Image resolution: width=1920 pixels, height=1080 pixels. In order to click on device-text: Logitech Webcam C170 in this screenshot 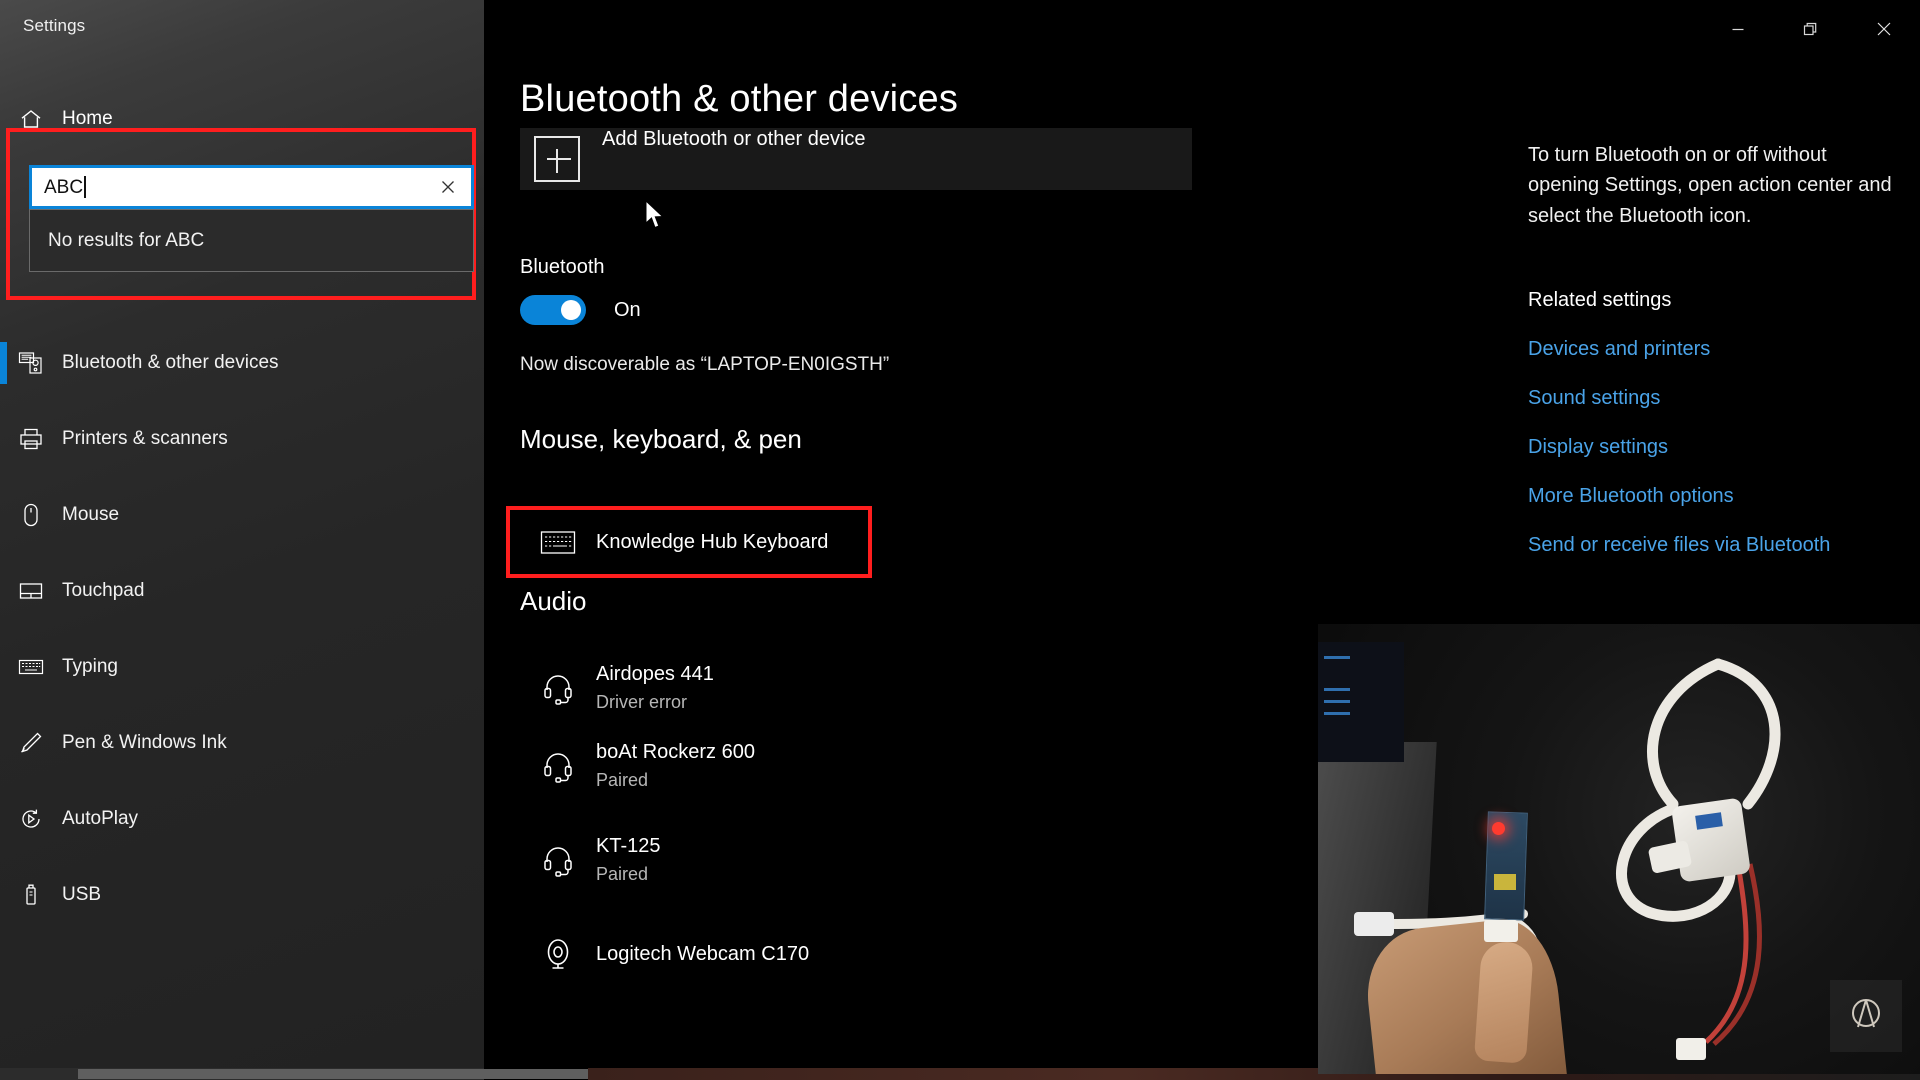, I will do `click(702, 954)`.